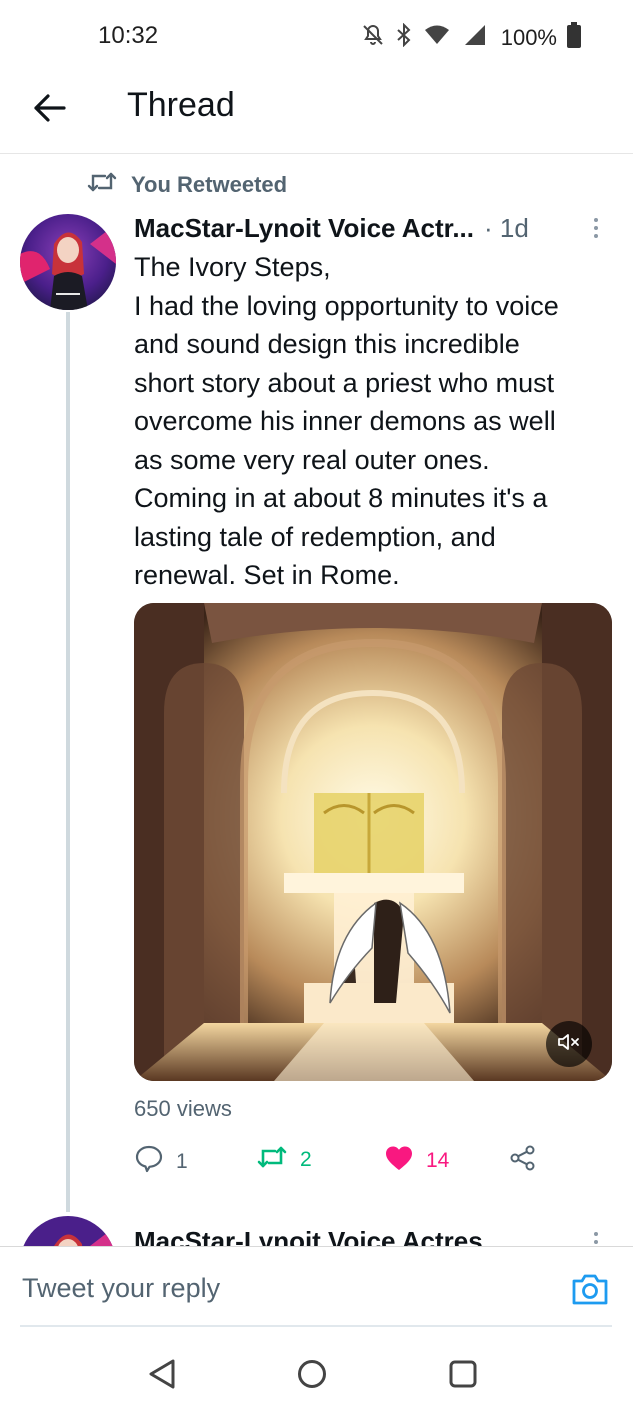 Image resolution: width=633 pixels, height=1413 pixels. I want to click on reply-input: Tweet your reply, so click(121, 1288).